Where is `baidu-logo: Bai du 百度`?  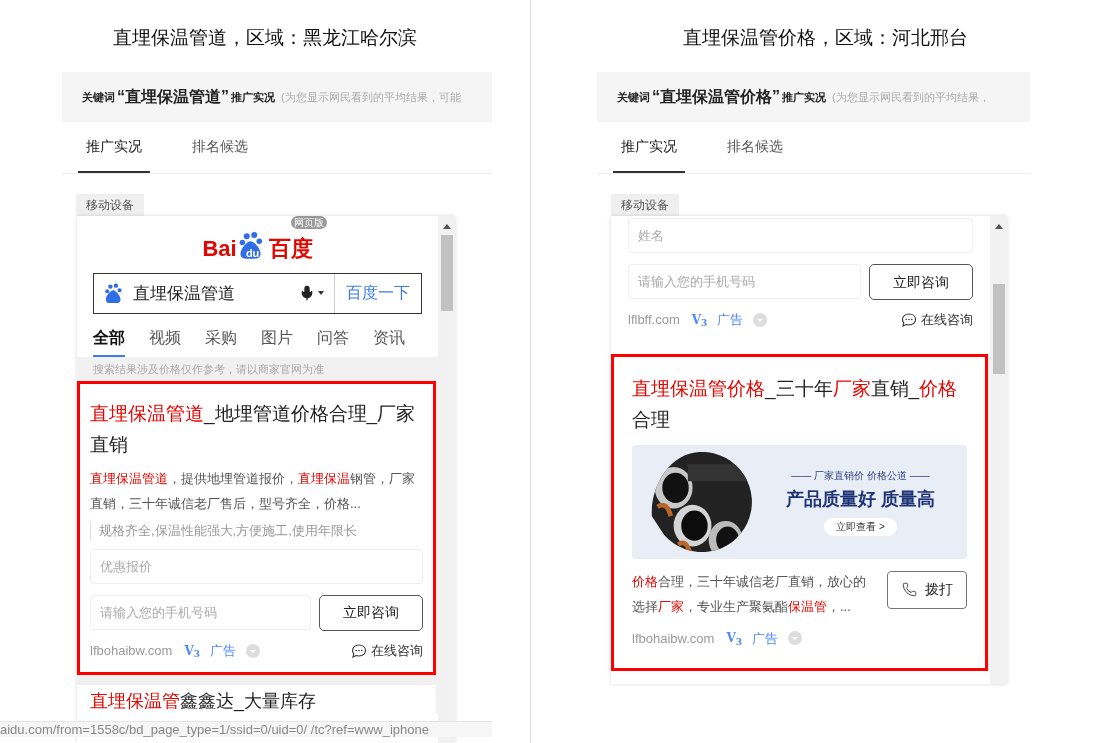 baidu-logo: Bai du 百度 is located at coordinates (257, 244).